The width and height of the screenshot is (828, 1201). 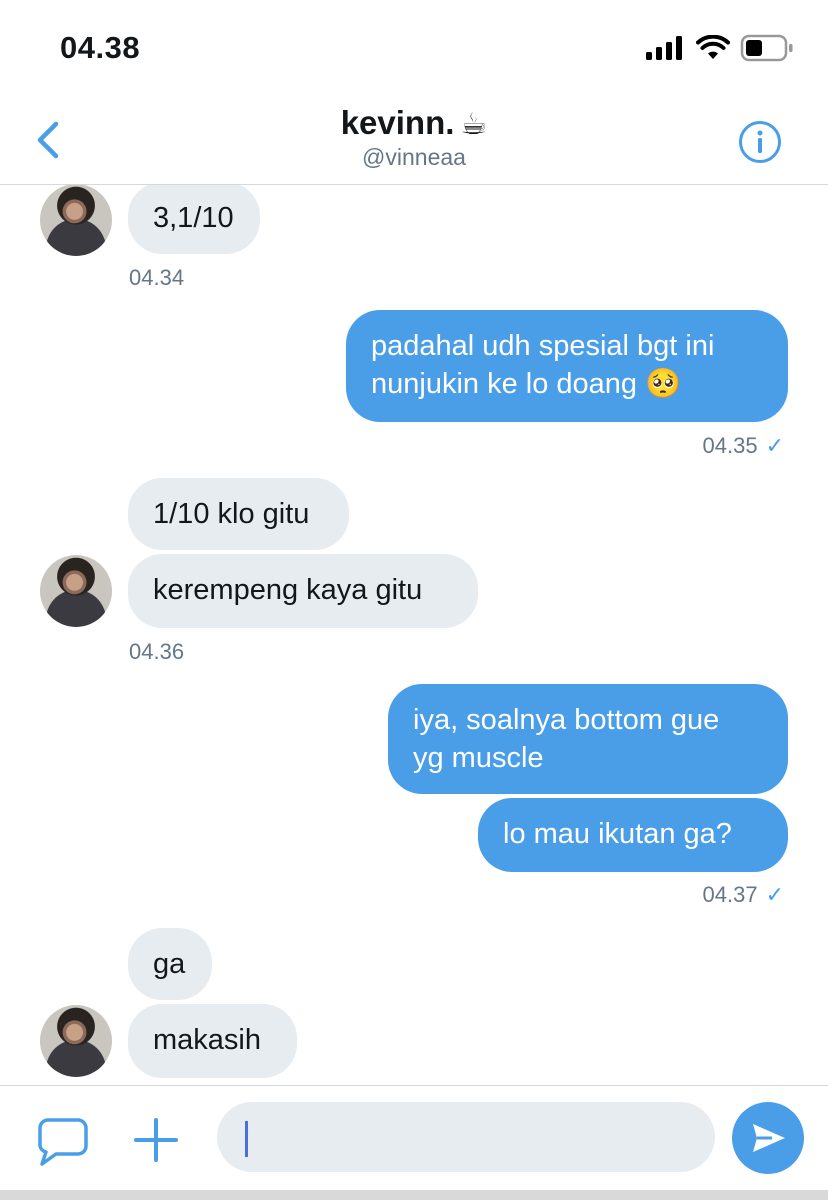 What do you see at coordinates (157, 277) in the screenshot?
I see `message-timestamp: 04.34` at bounding box center [157, 277].